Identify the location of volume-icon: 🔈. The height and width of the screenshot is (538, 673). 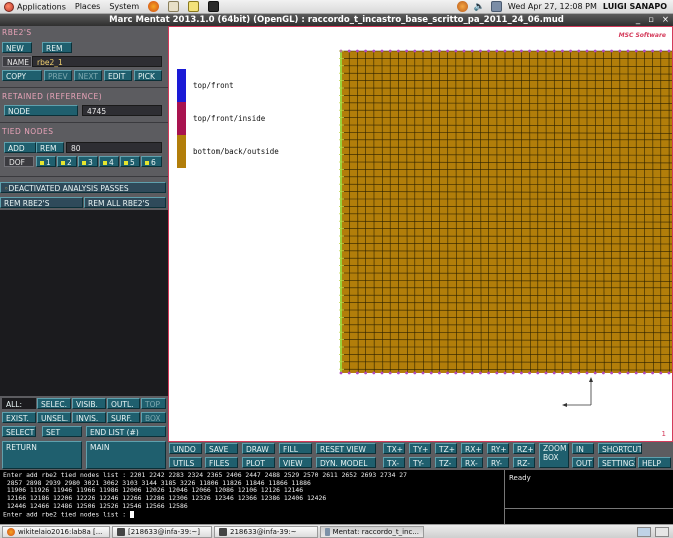
(479, 7).